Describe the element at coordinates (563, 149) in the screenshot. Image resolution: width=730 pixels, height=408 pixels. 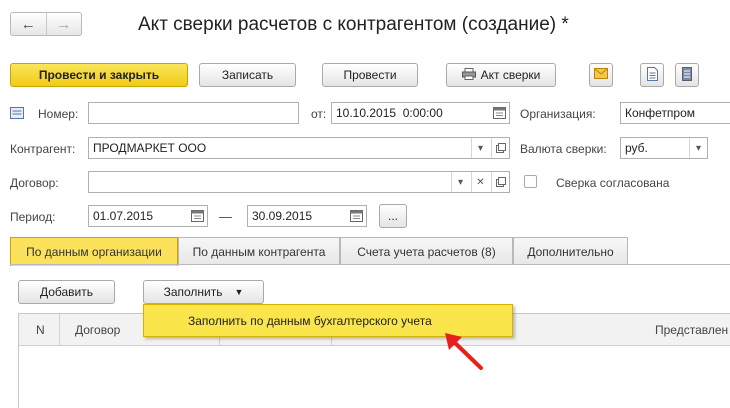
I see `currency-label: Валюта сверки:` at that location.